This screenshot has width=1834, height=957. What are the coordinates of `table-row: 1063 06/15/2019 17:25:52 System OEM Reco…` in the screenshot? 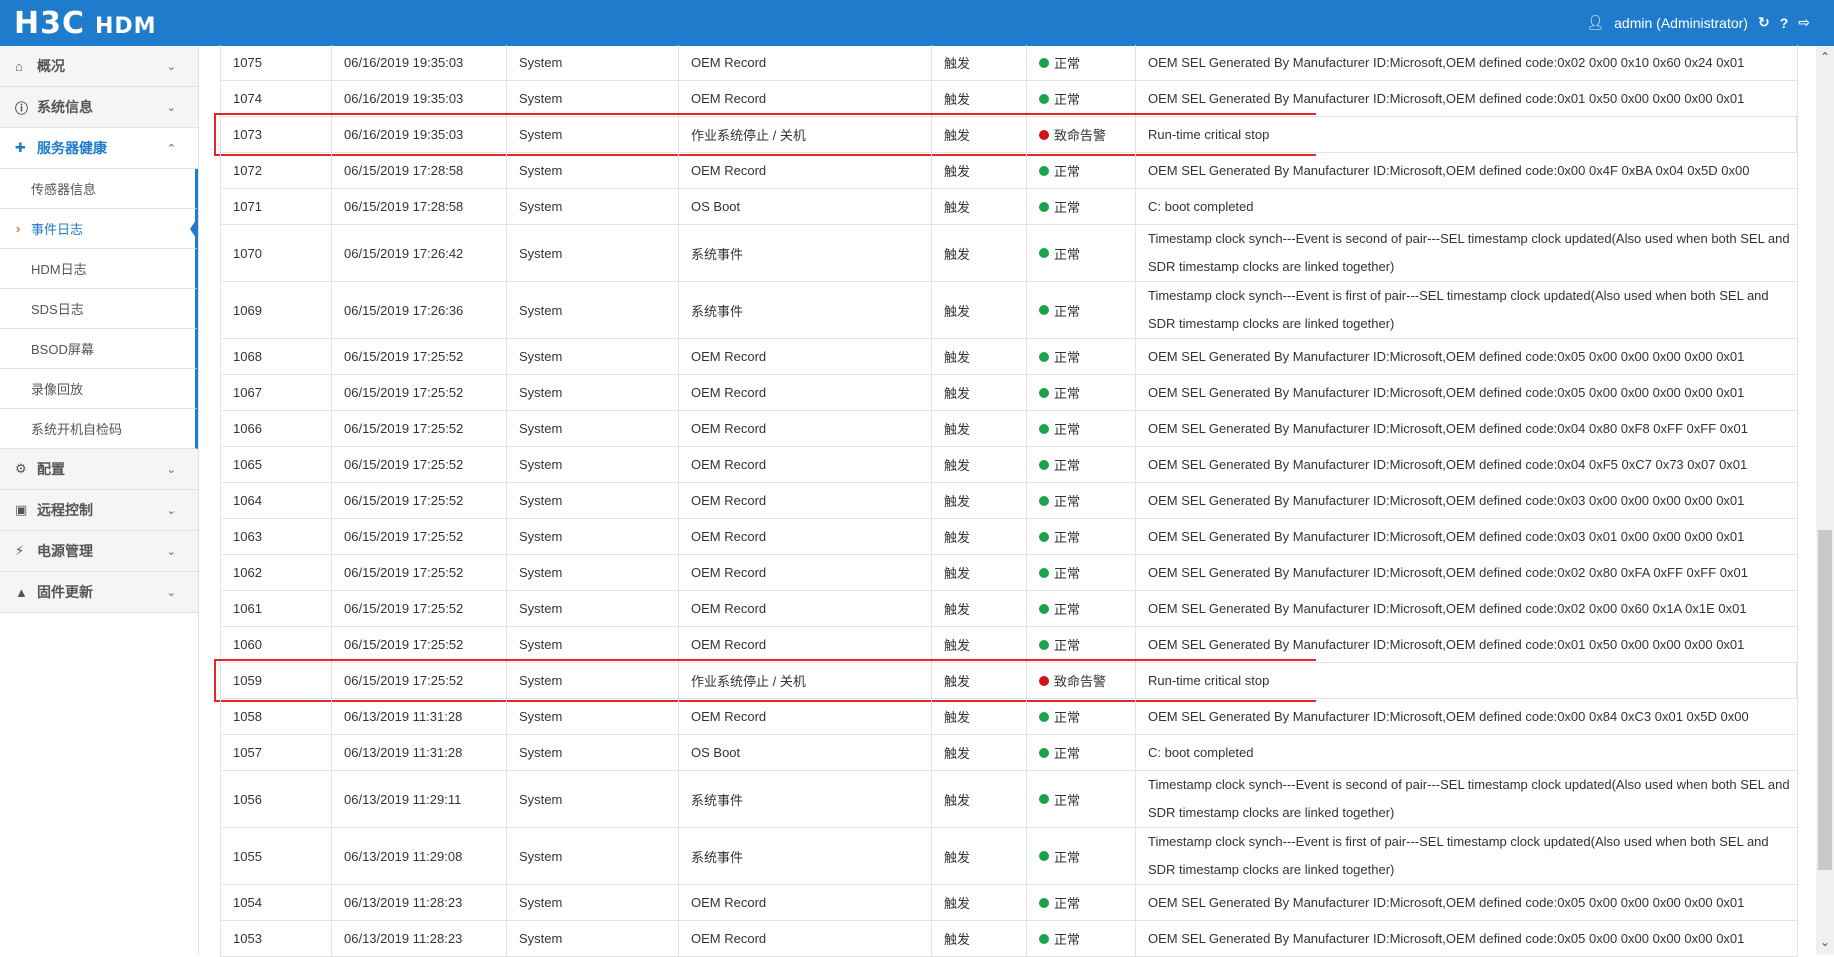 It's located at (1009, 537).